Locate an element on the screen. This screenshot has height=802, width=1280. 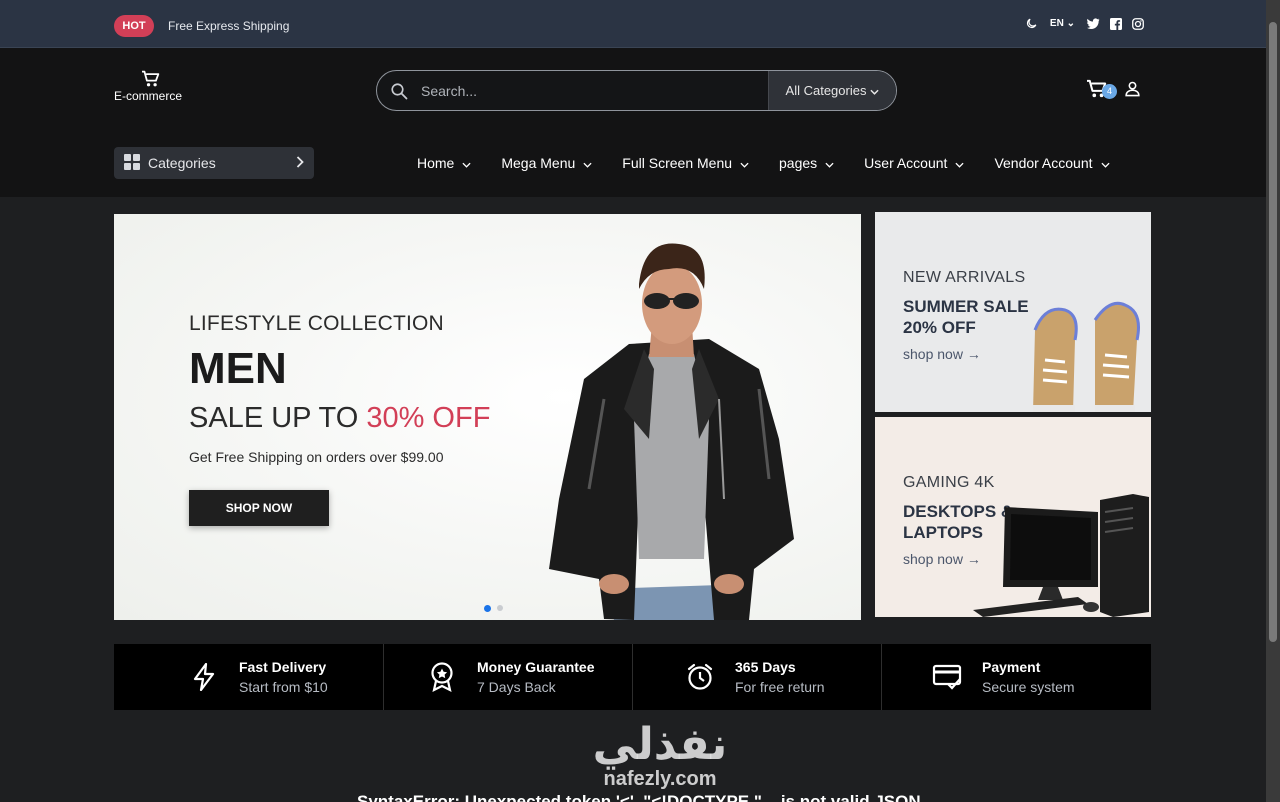
service-subtitle: Secure system is located at coordinates (1028, 687).